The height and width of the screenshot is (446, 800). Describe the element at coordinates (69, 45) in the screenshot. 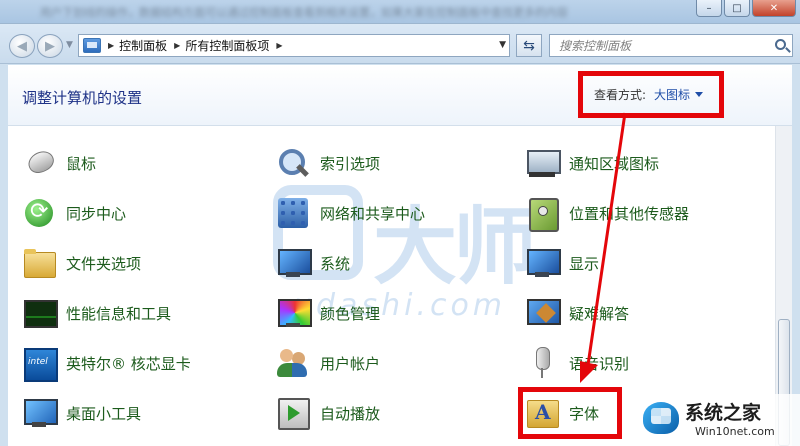

I see `recent-pages-dropdown-icon: ▼` at that location.